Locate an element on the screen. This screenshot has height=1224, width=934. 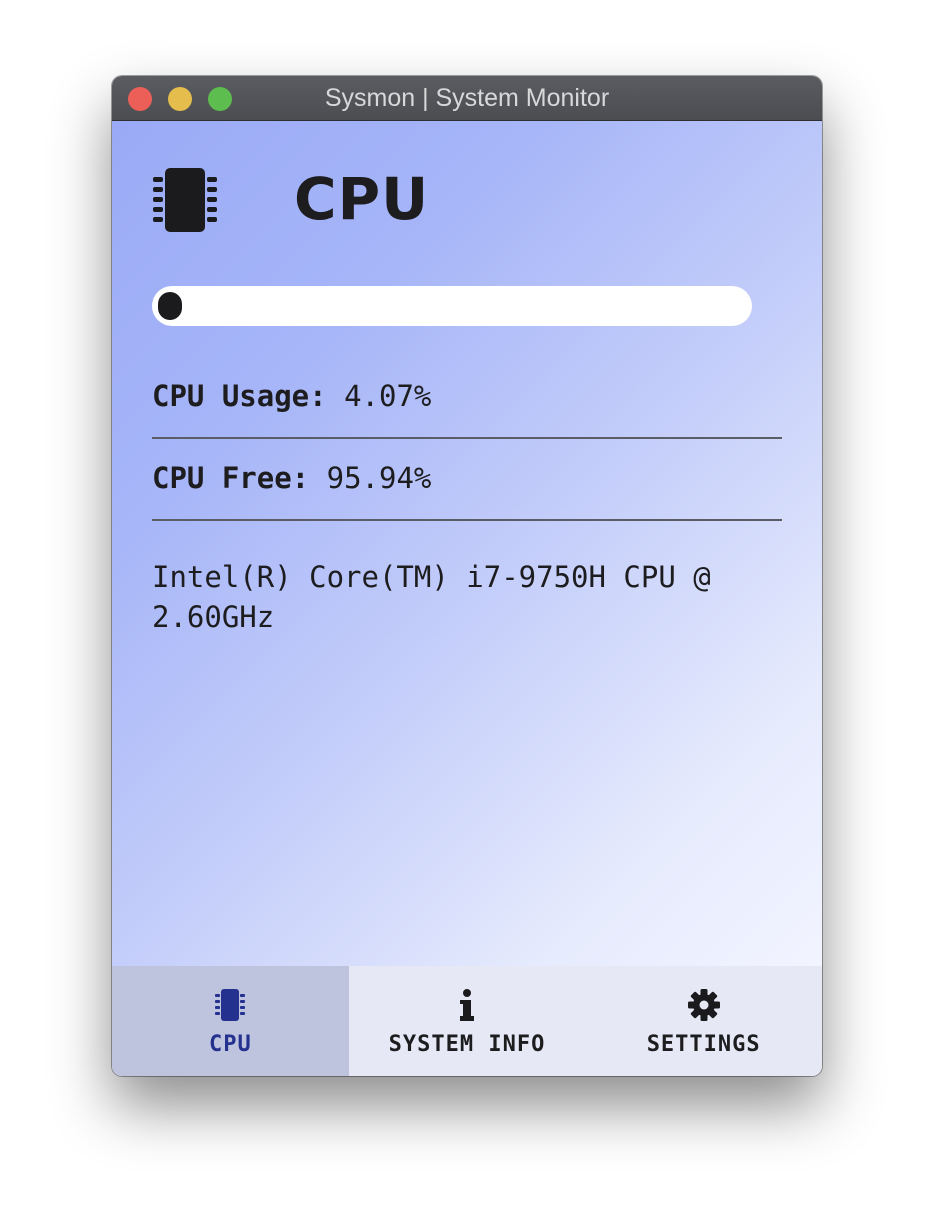
nav-tab-settings-label: SETTINGS is located at coordinates (703, 1044).